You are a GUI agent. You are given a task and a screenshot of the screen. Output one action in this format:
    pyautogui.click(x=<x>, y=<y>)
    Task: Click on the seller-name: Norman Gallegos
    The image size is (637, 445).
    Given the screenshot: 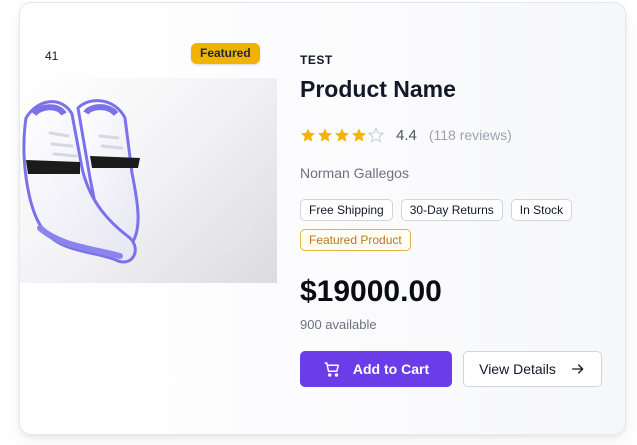 What is the action you would take?
    pyautogui.click(x=354, y=173)
    